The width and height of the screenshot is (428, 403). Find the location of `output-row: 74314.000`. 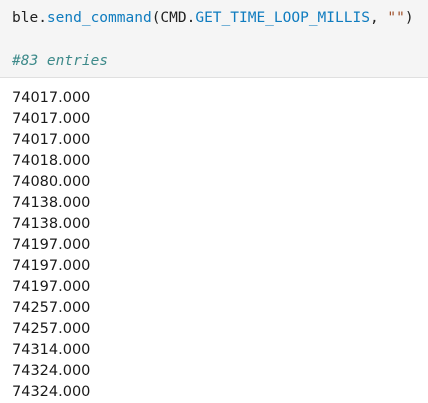

output-row: 74314.000 is located at coordinates (51, 350).